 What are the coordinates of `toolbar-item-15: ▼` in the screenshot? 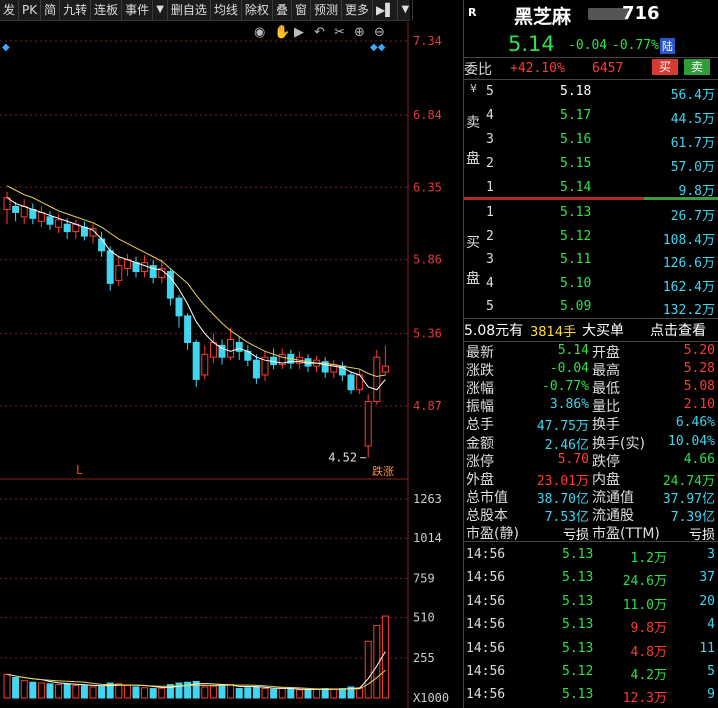 It's located at (406, 10).